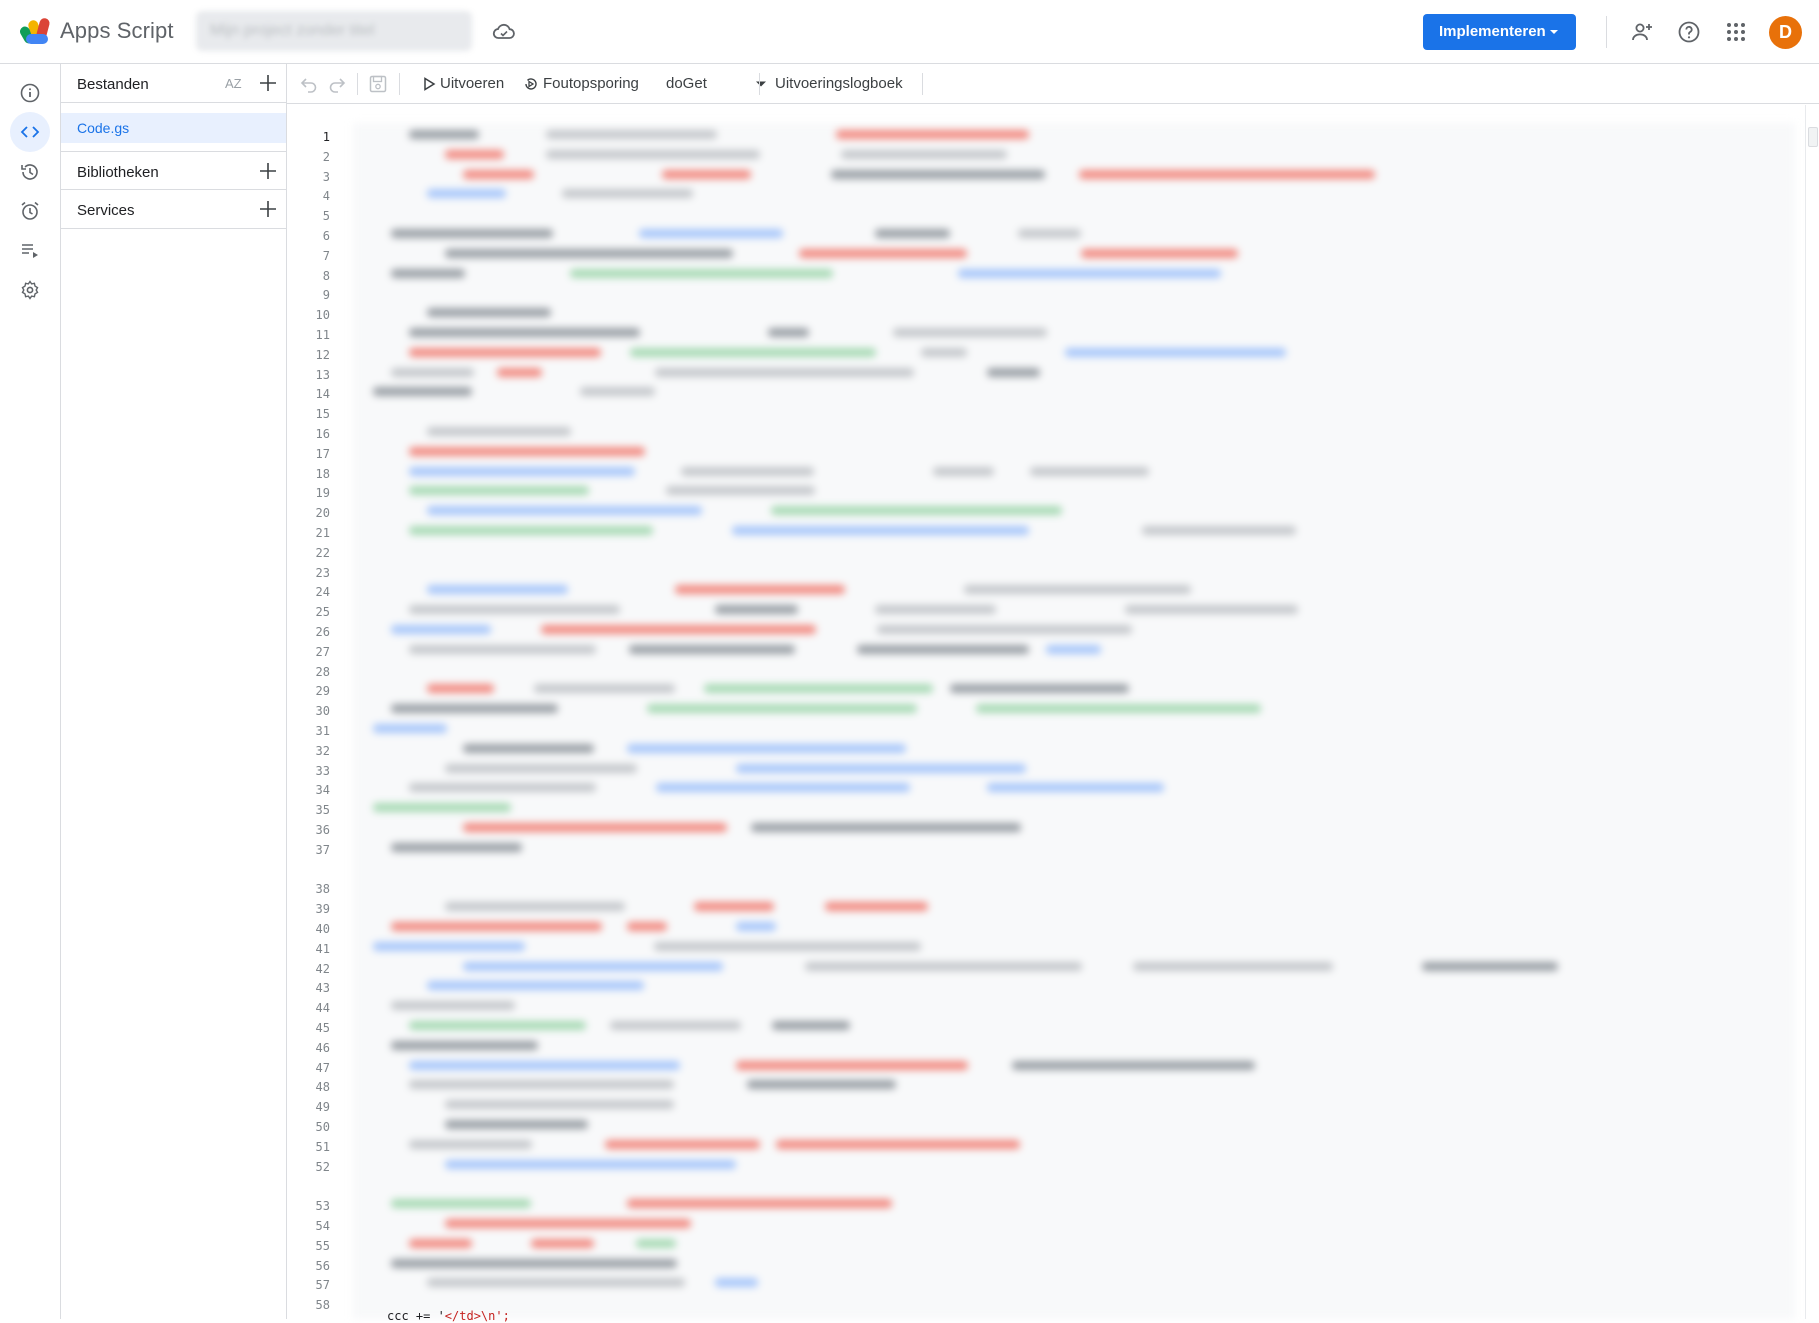  I want to click on info-icon, so click(30, 93).